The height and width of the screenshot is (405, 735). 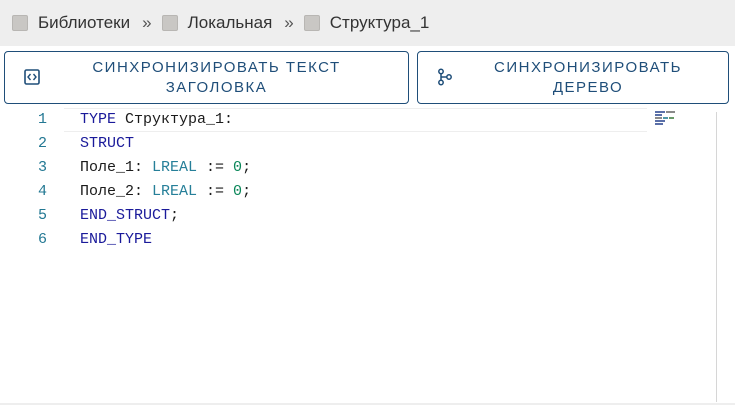 I want to click on button-label-line: ЗАГОЛОВКА, so click(x=216, y=87).